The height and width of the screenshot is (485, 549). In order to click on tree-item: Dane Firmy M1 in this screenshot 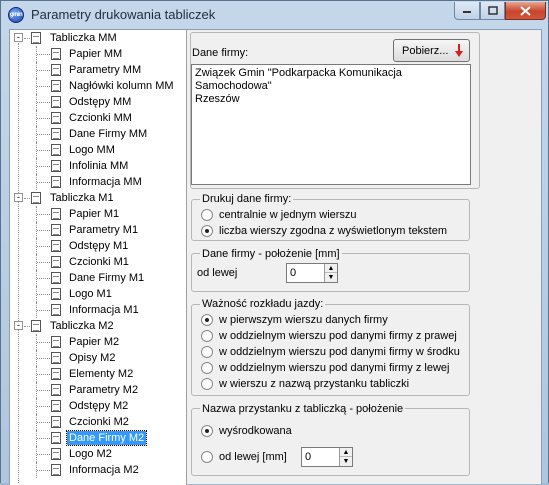, I will do `click(98, 278)`.